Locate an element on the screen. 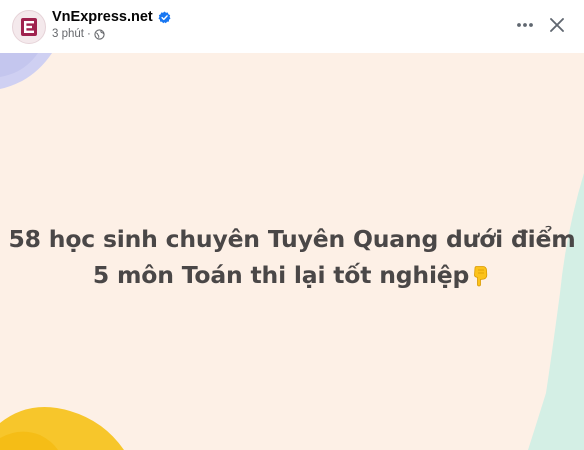 This screenshot has width=584, height=450. more-options-button is located at coordinates (525, 25).